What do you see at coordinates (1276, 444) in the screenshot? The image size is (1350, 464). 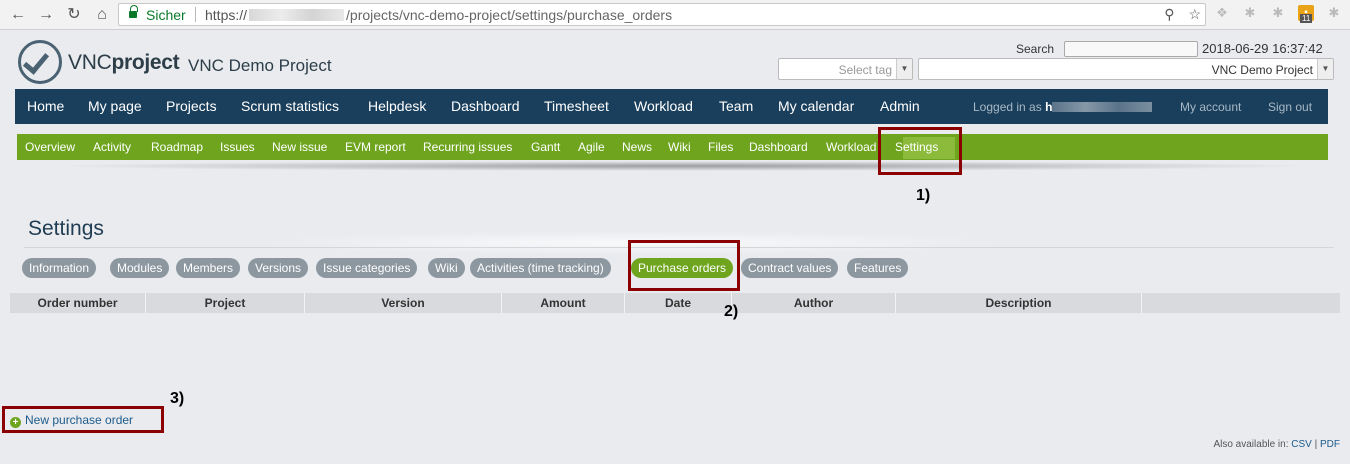 I see `export-formats: Also available in: CSV | PDF` at bounding box center [1276, 444].